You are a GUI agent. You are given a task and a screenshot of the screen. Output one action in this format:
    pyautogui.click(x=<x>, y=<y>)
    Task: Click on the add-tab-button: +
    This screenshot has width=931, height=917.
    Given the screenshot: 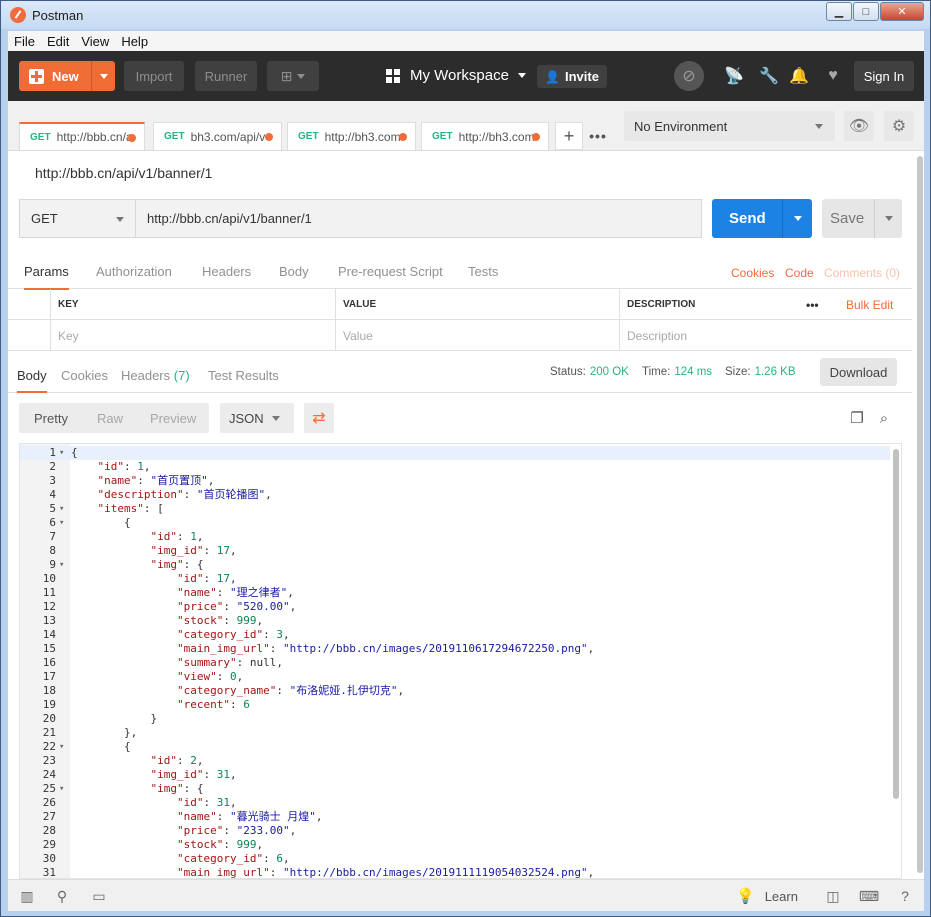 What is the action you would take?
    pyautogui.click(x=569, y=136)
    